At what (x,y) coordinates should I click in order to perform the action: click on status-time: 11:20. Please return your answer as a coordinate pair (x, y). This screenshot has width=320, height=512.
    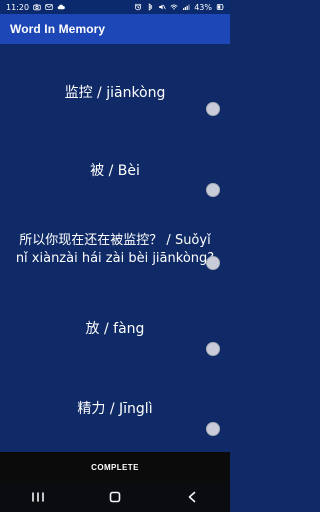
    Looking at the image, I should click on (18, 7).